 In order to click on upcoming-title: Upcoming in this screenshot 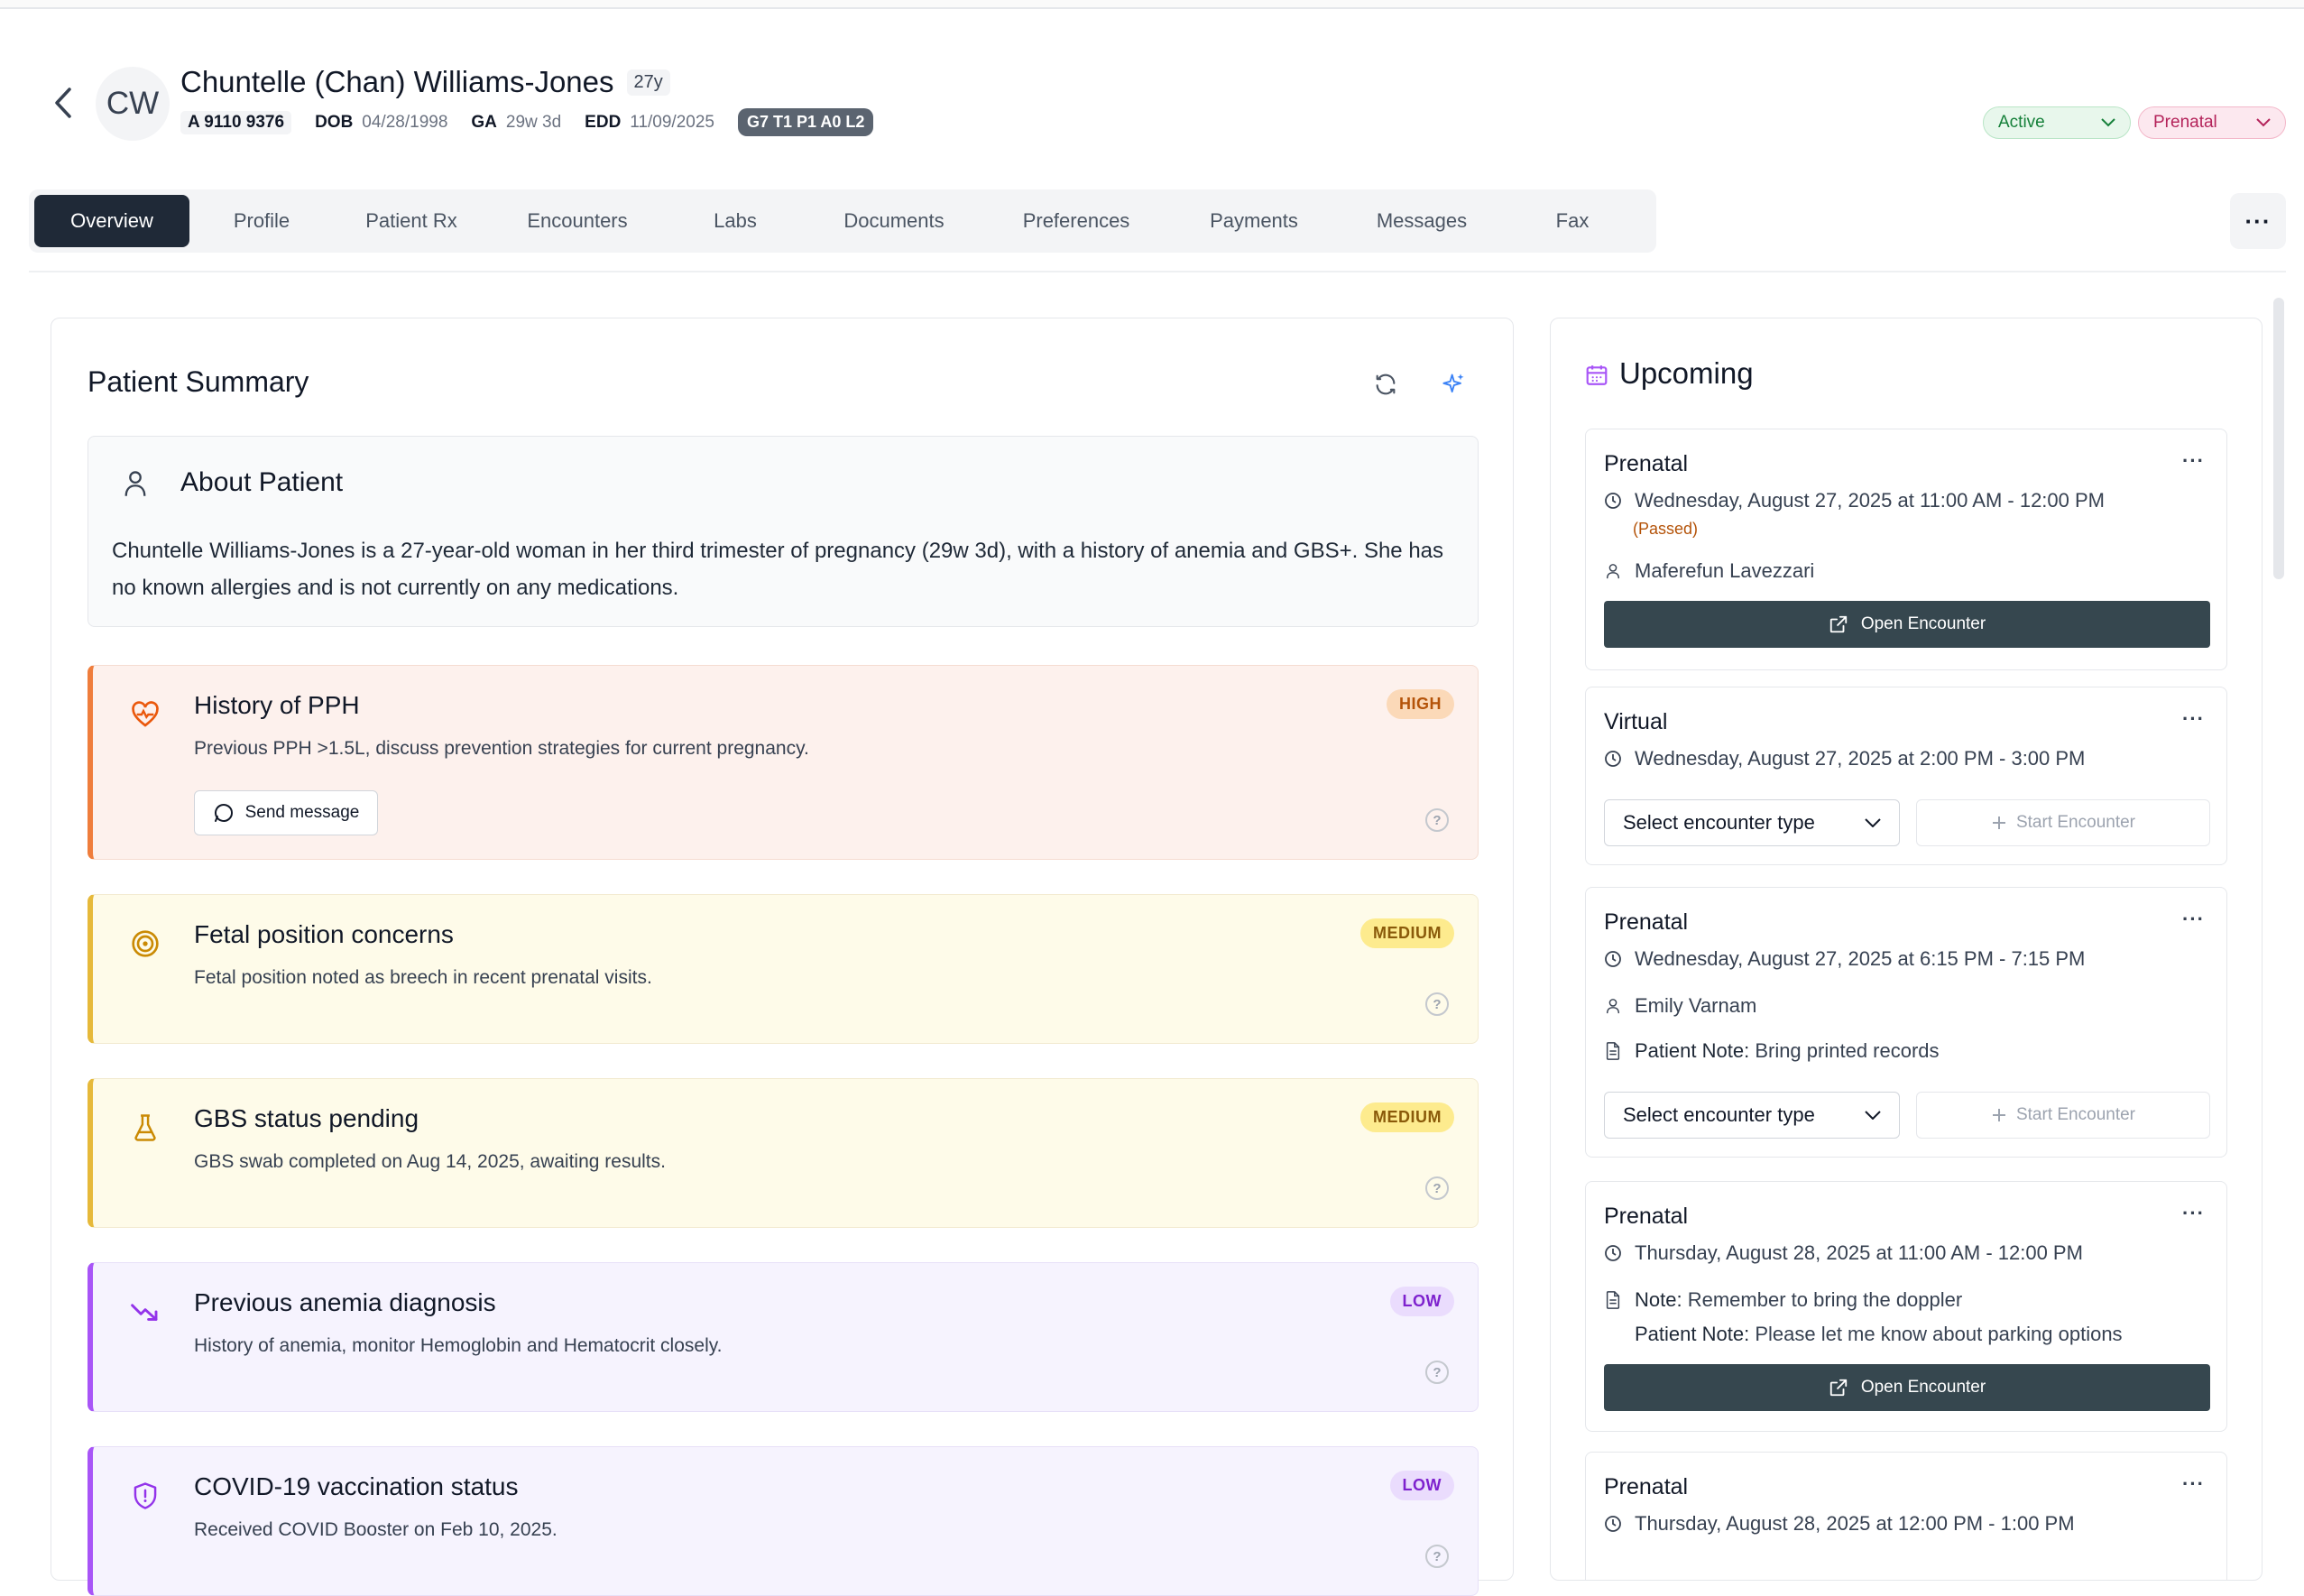, I will do `click(1686, 373)`.